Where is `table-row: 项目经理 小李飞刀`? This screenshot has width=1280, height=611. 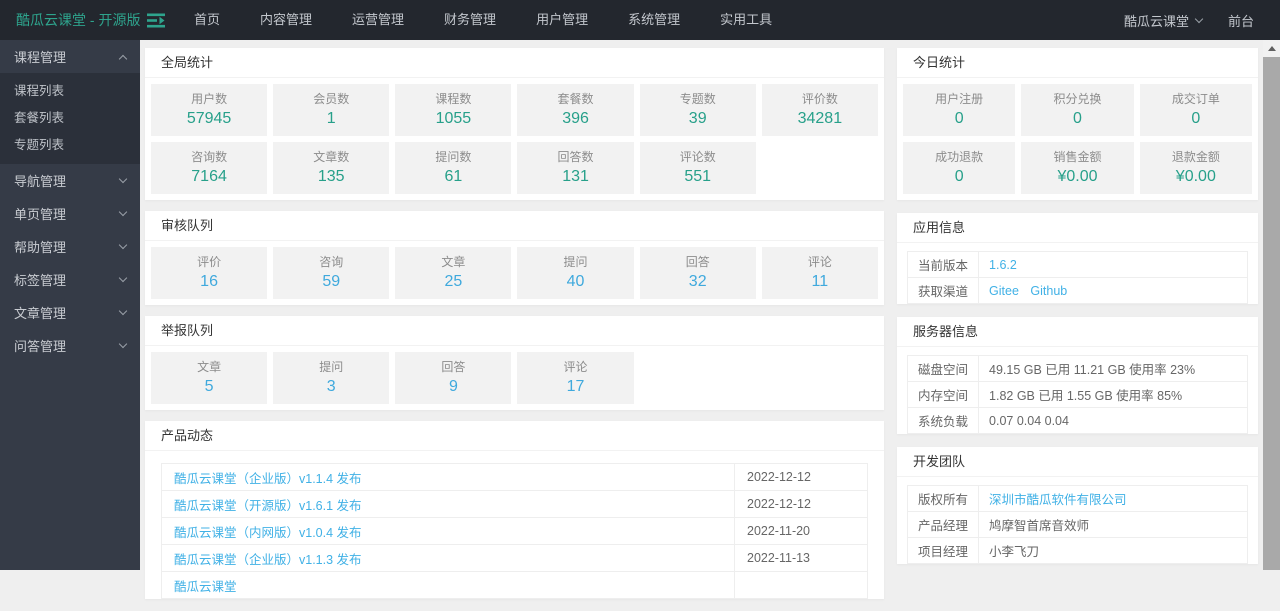
table-row: 项目经理 小李飞刀 is located at coordinates (1077, 550).